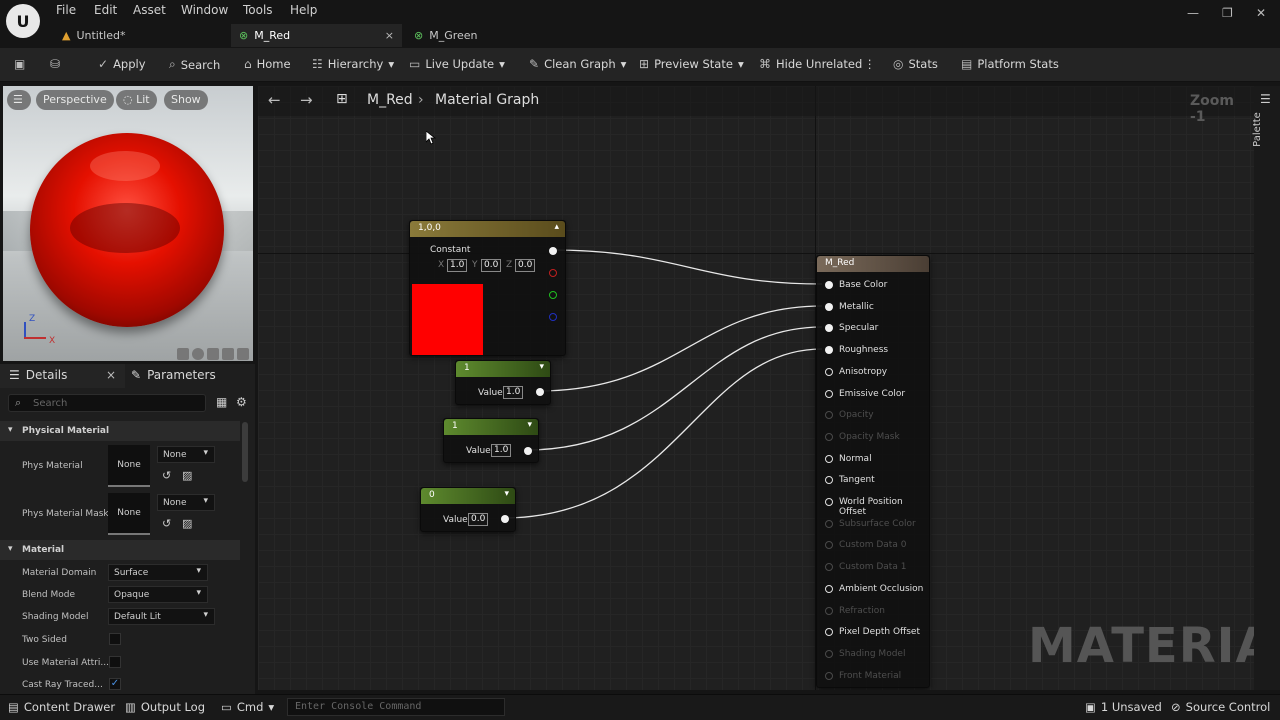 The image size is (1280, 720). What do you see at coordinates (389, 35) in the screenshot?
I see `close-icon: ×` at bounding box center [389, 35].